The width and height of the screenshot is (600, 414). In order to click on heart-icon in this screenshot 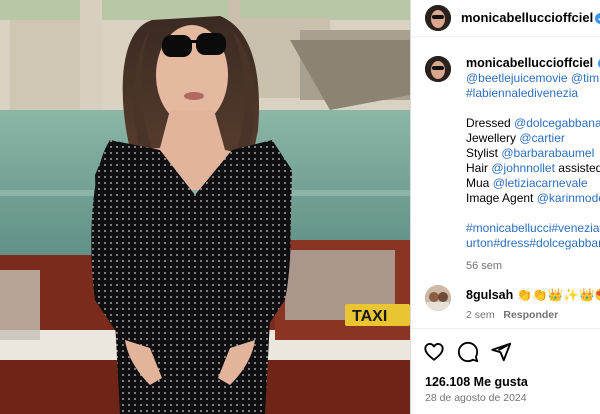, I will do `click(434, 352)`.